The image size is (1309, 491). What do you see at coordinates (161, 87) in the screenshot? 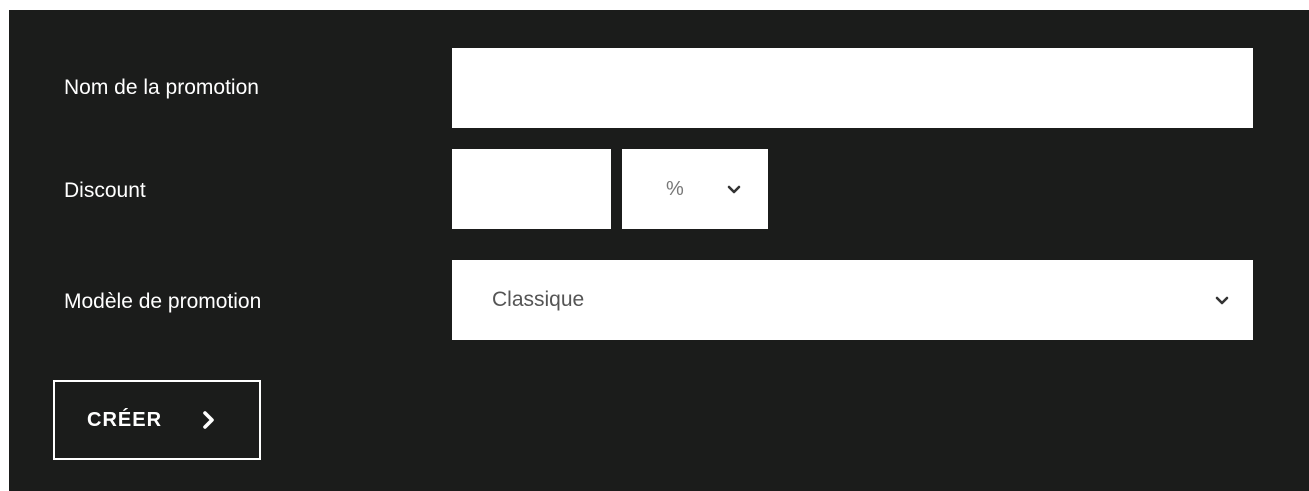
I see `promotion-name-label: Nom de la promotion` at bounding box center [161, 87].